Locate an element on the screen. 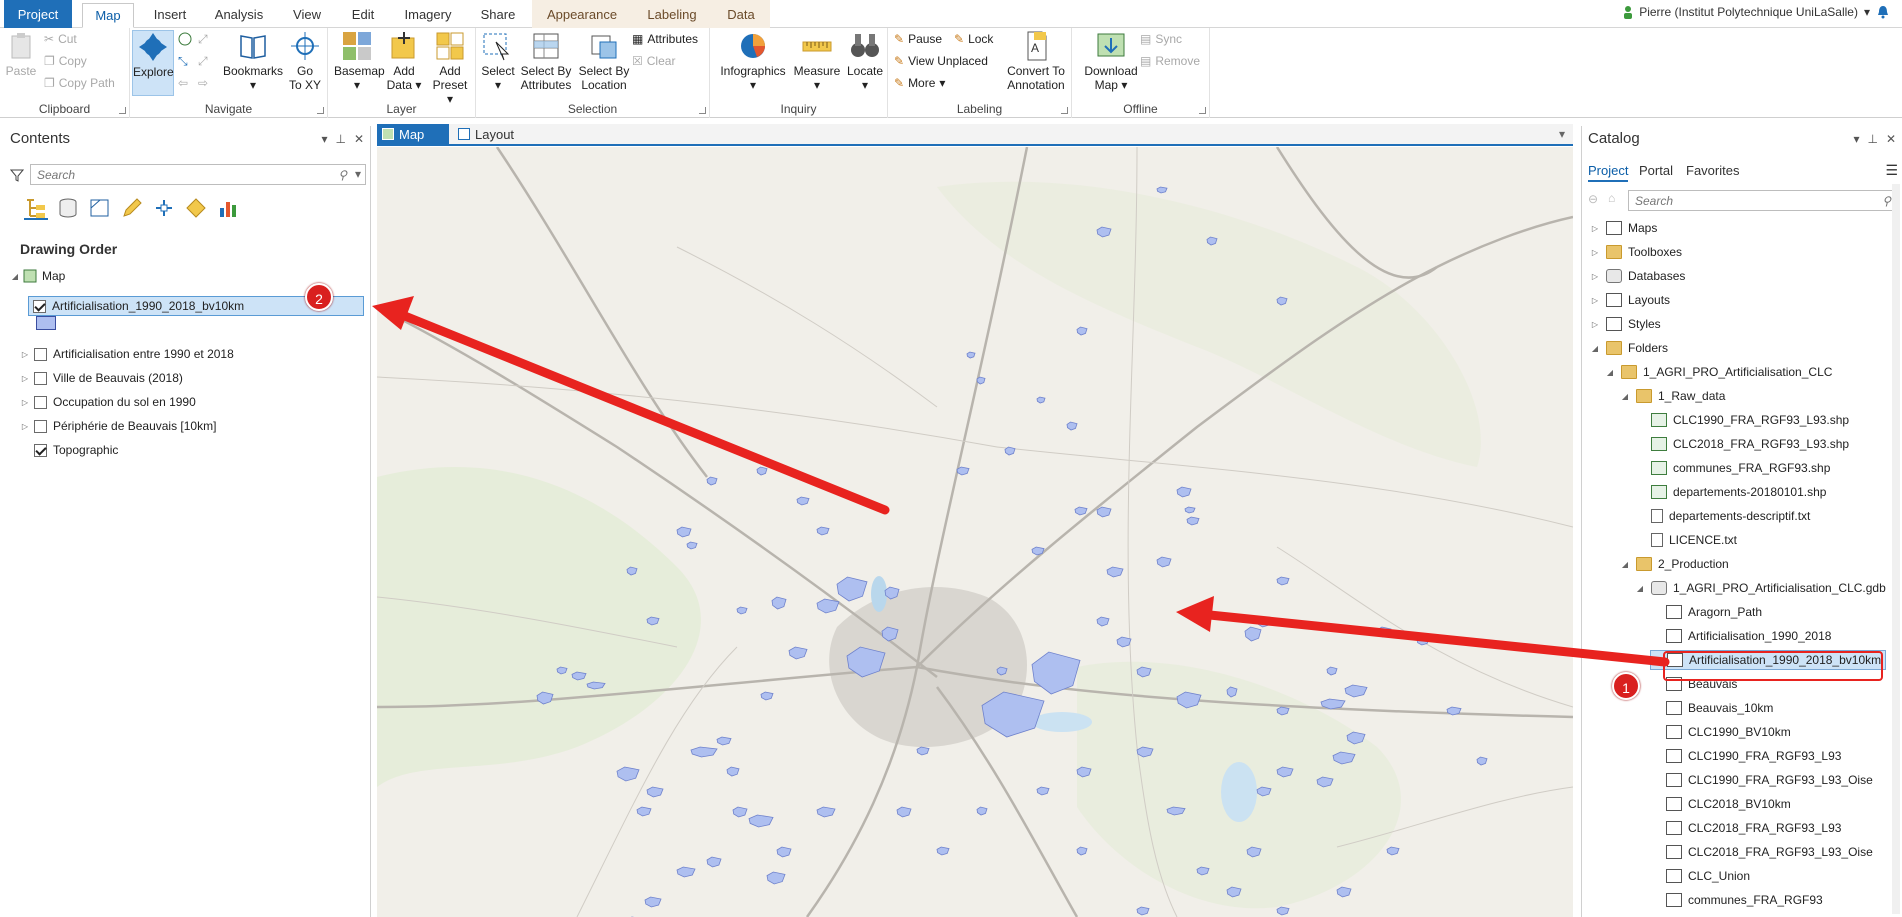  catalog-item: Beauvais is located at coordinates (1693, 684).